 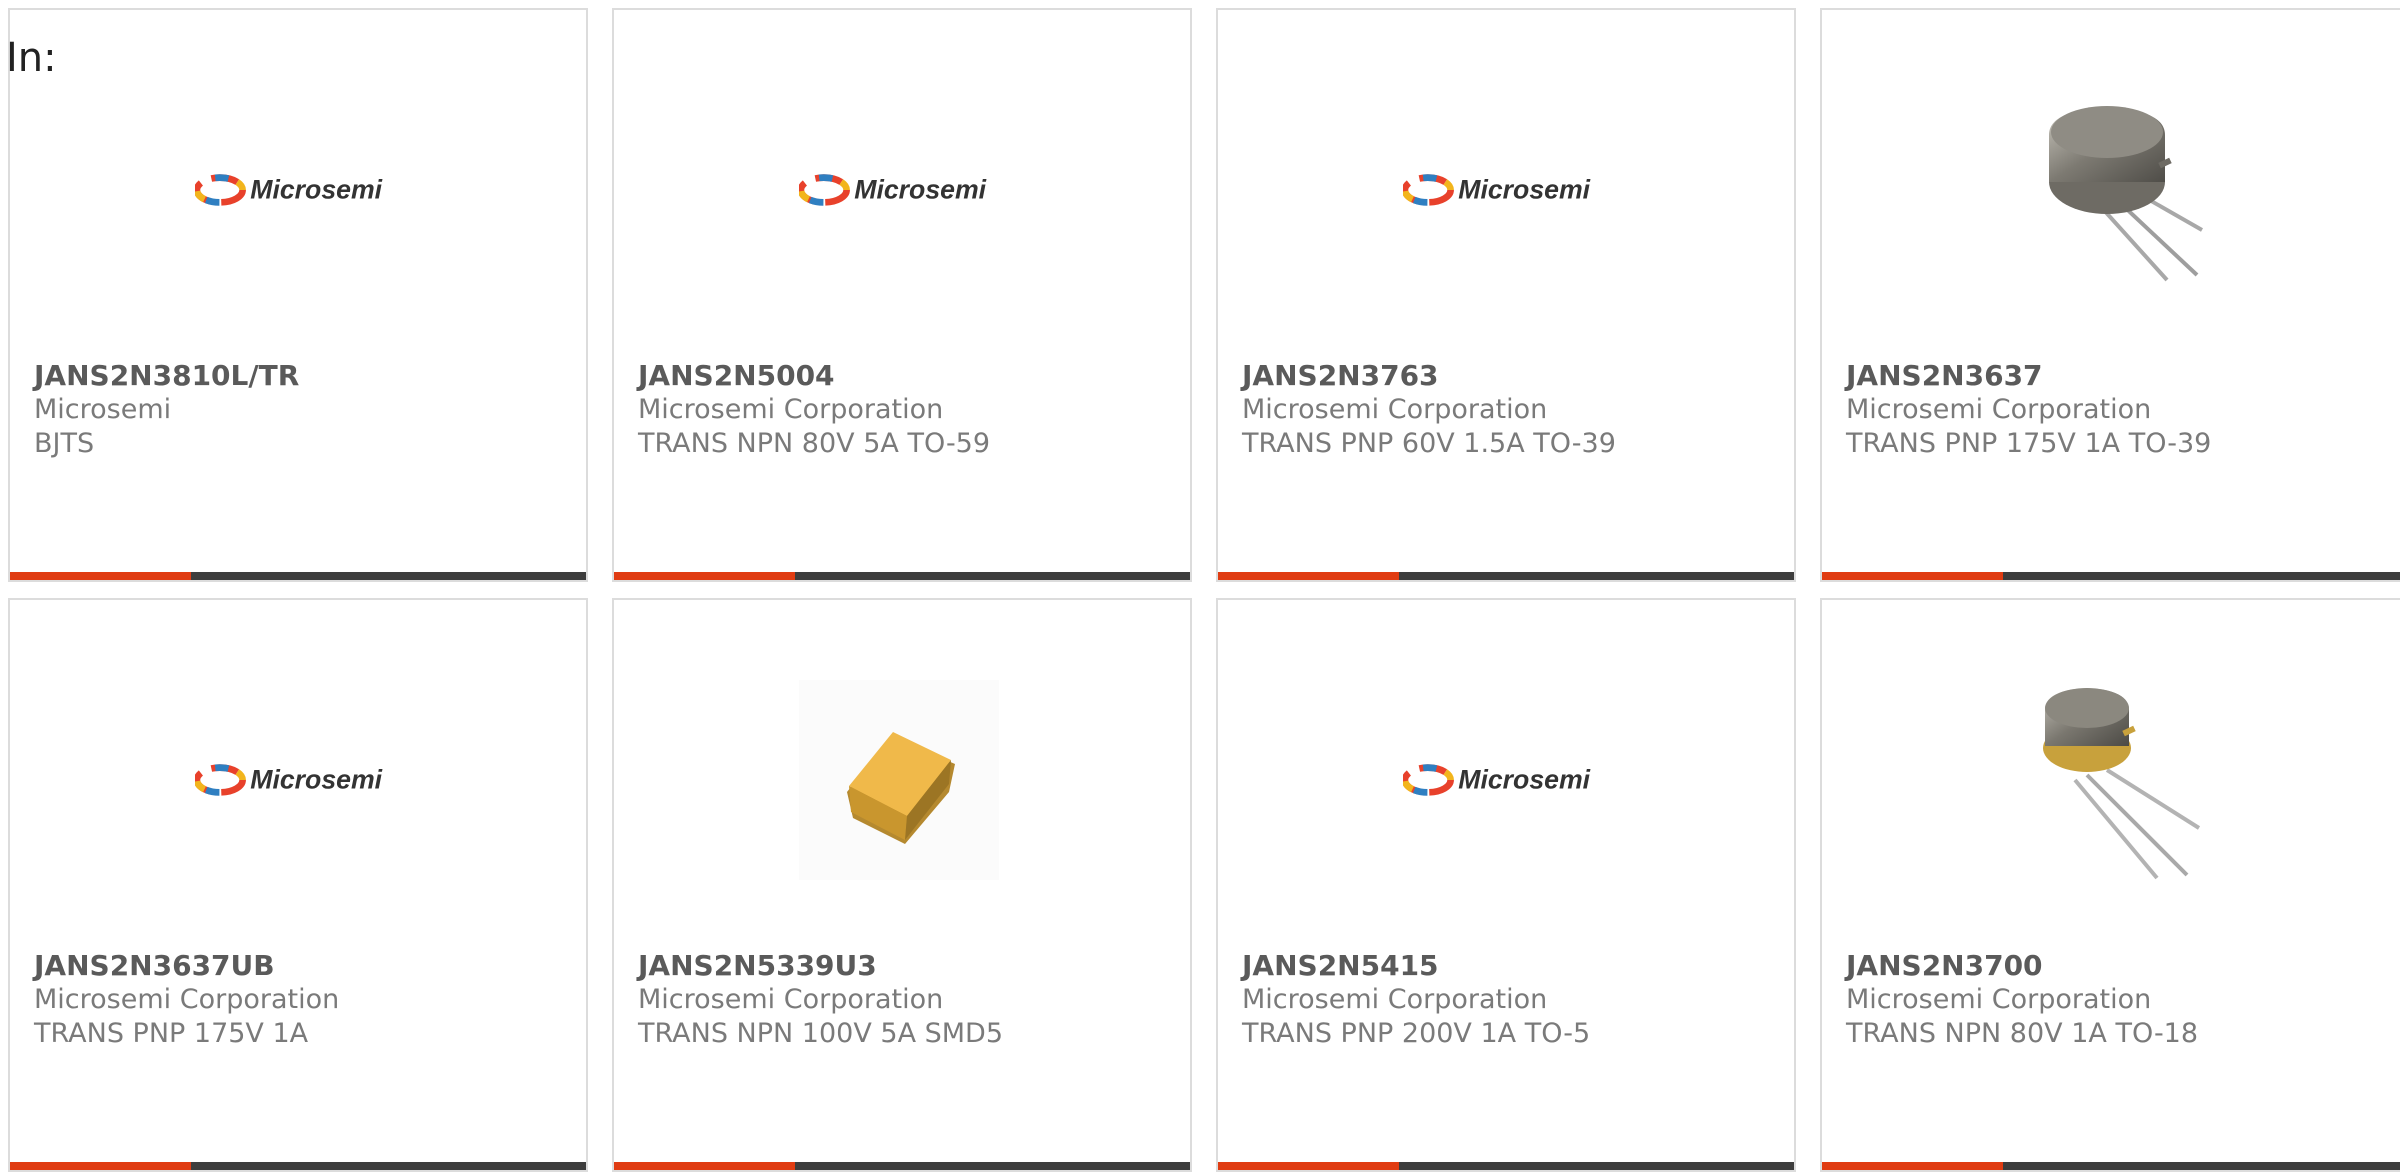 What do you see at coordinates (2029, 443) in the screenshot?
I see `description: TRANS PNP 175V 1A TO-39` at bounding box center [2029, 443].